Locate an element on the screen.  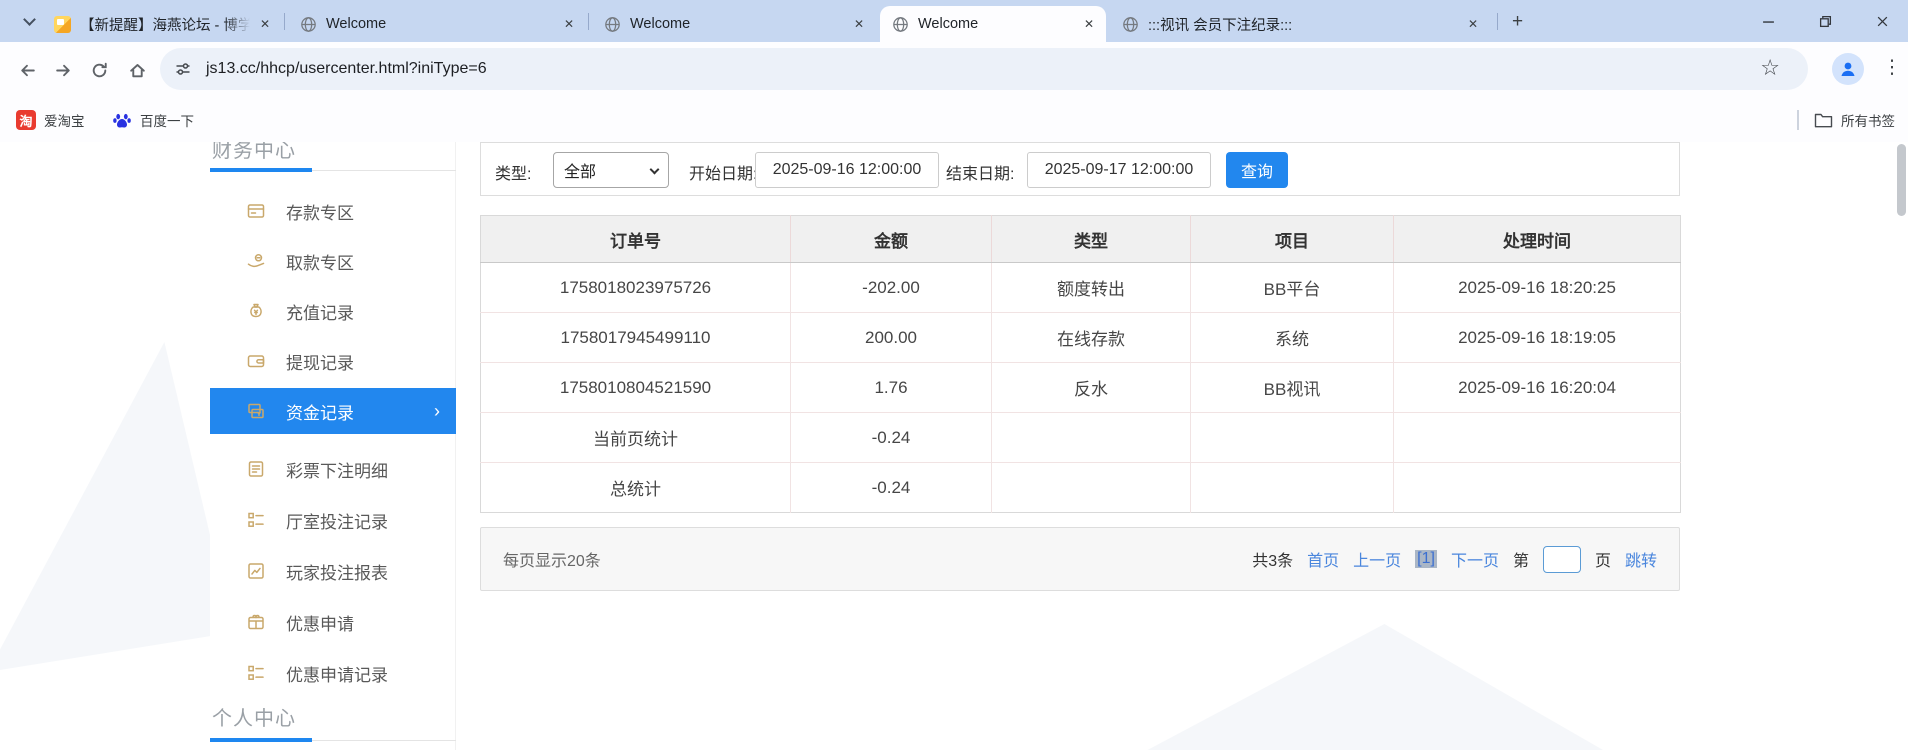
start-date-input is located at coordinates (847, 170).